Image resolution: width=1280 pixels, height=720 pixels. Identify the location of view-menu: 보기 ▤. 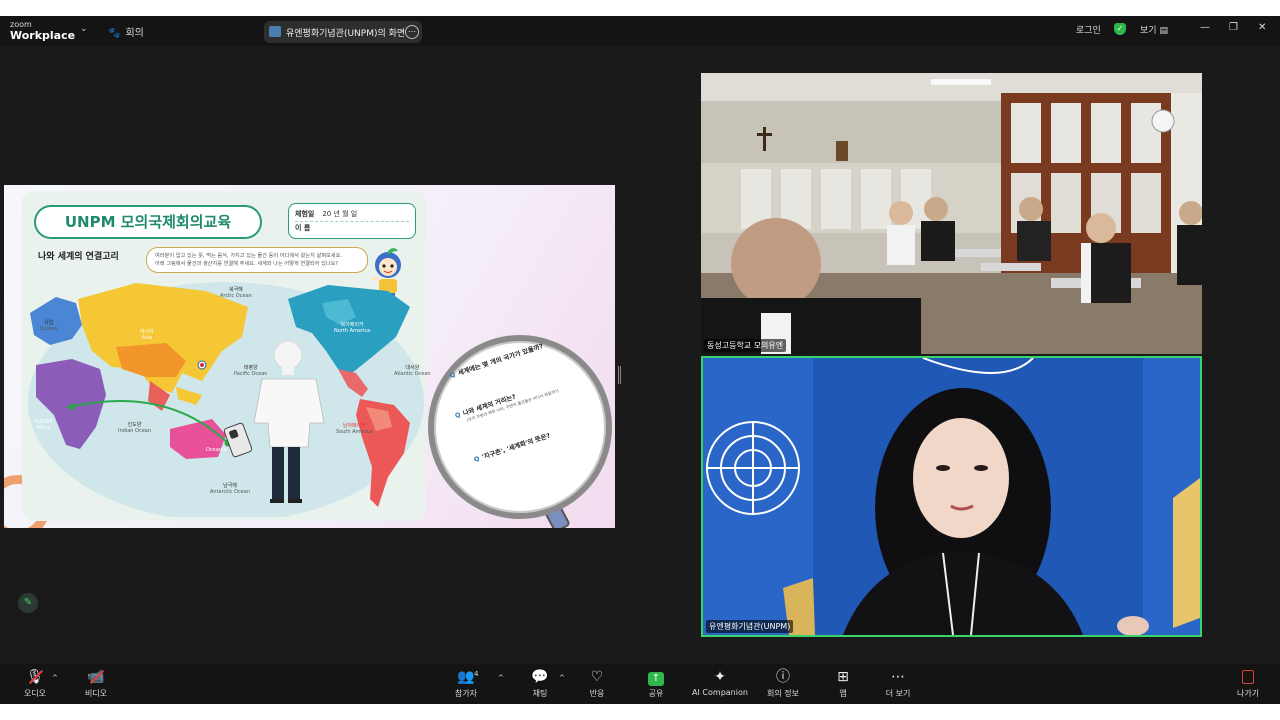
(1154, 29).